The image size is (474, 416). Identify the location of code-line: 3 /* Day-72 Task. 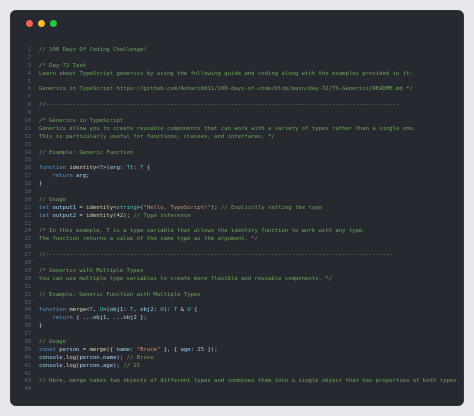
(237, 67).